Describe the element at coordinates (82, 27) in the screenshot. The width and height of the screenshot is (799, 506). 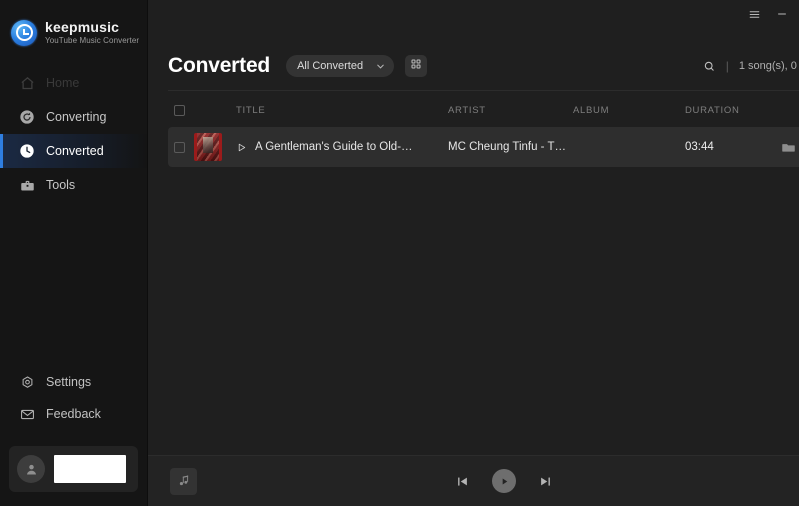
I see `brand-name: keepmusic` at that location.